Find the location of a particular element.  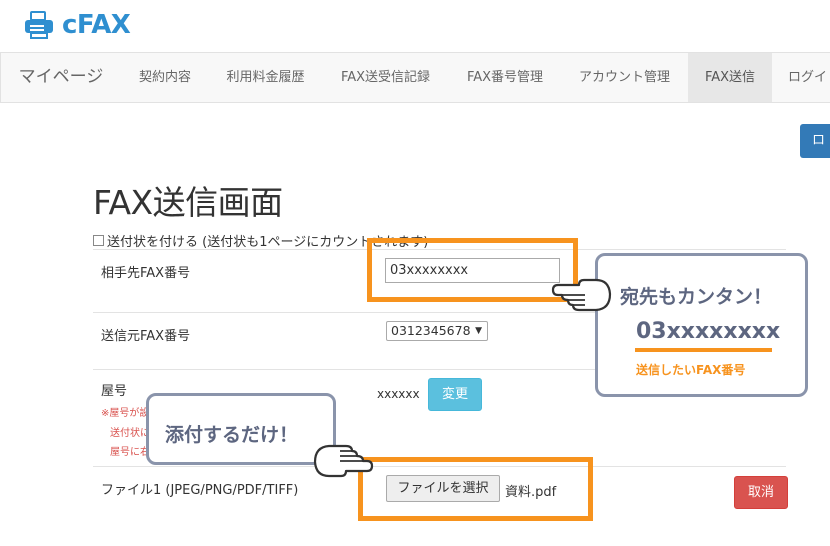

cancel-file-button: 取消 is located at coordinates (761, 492).